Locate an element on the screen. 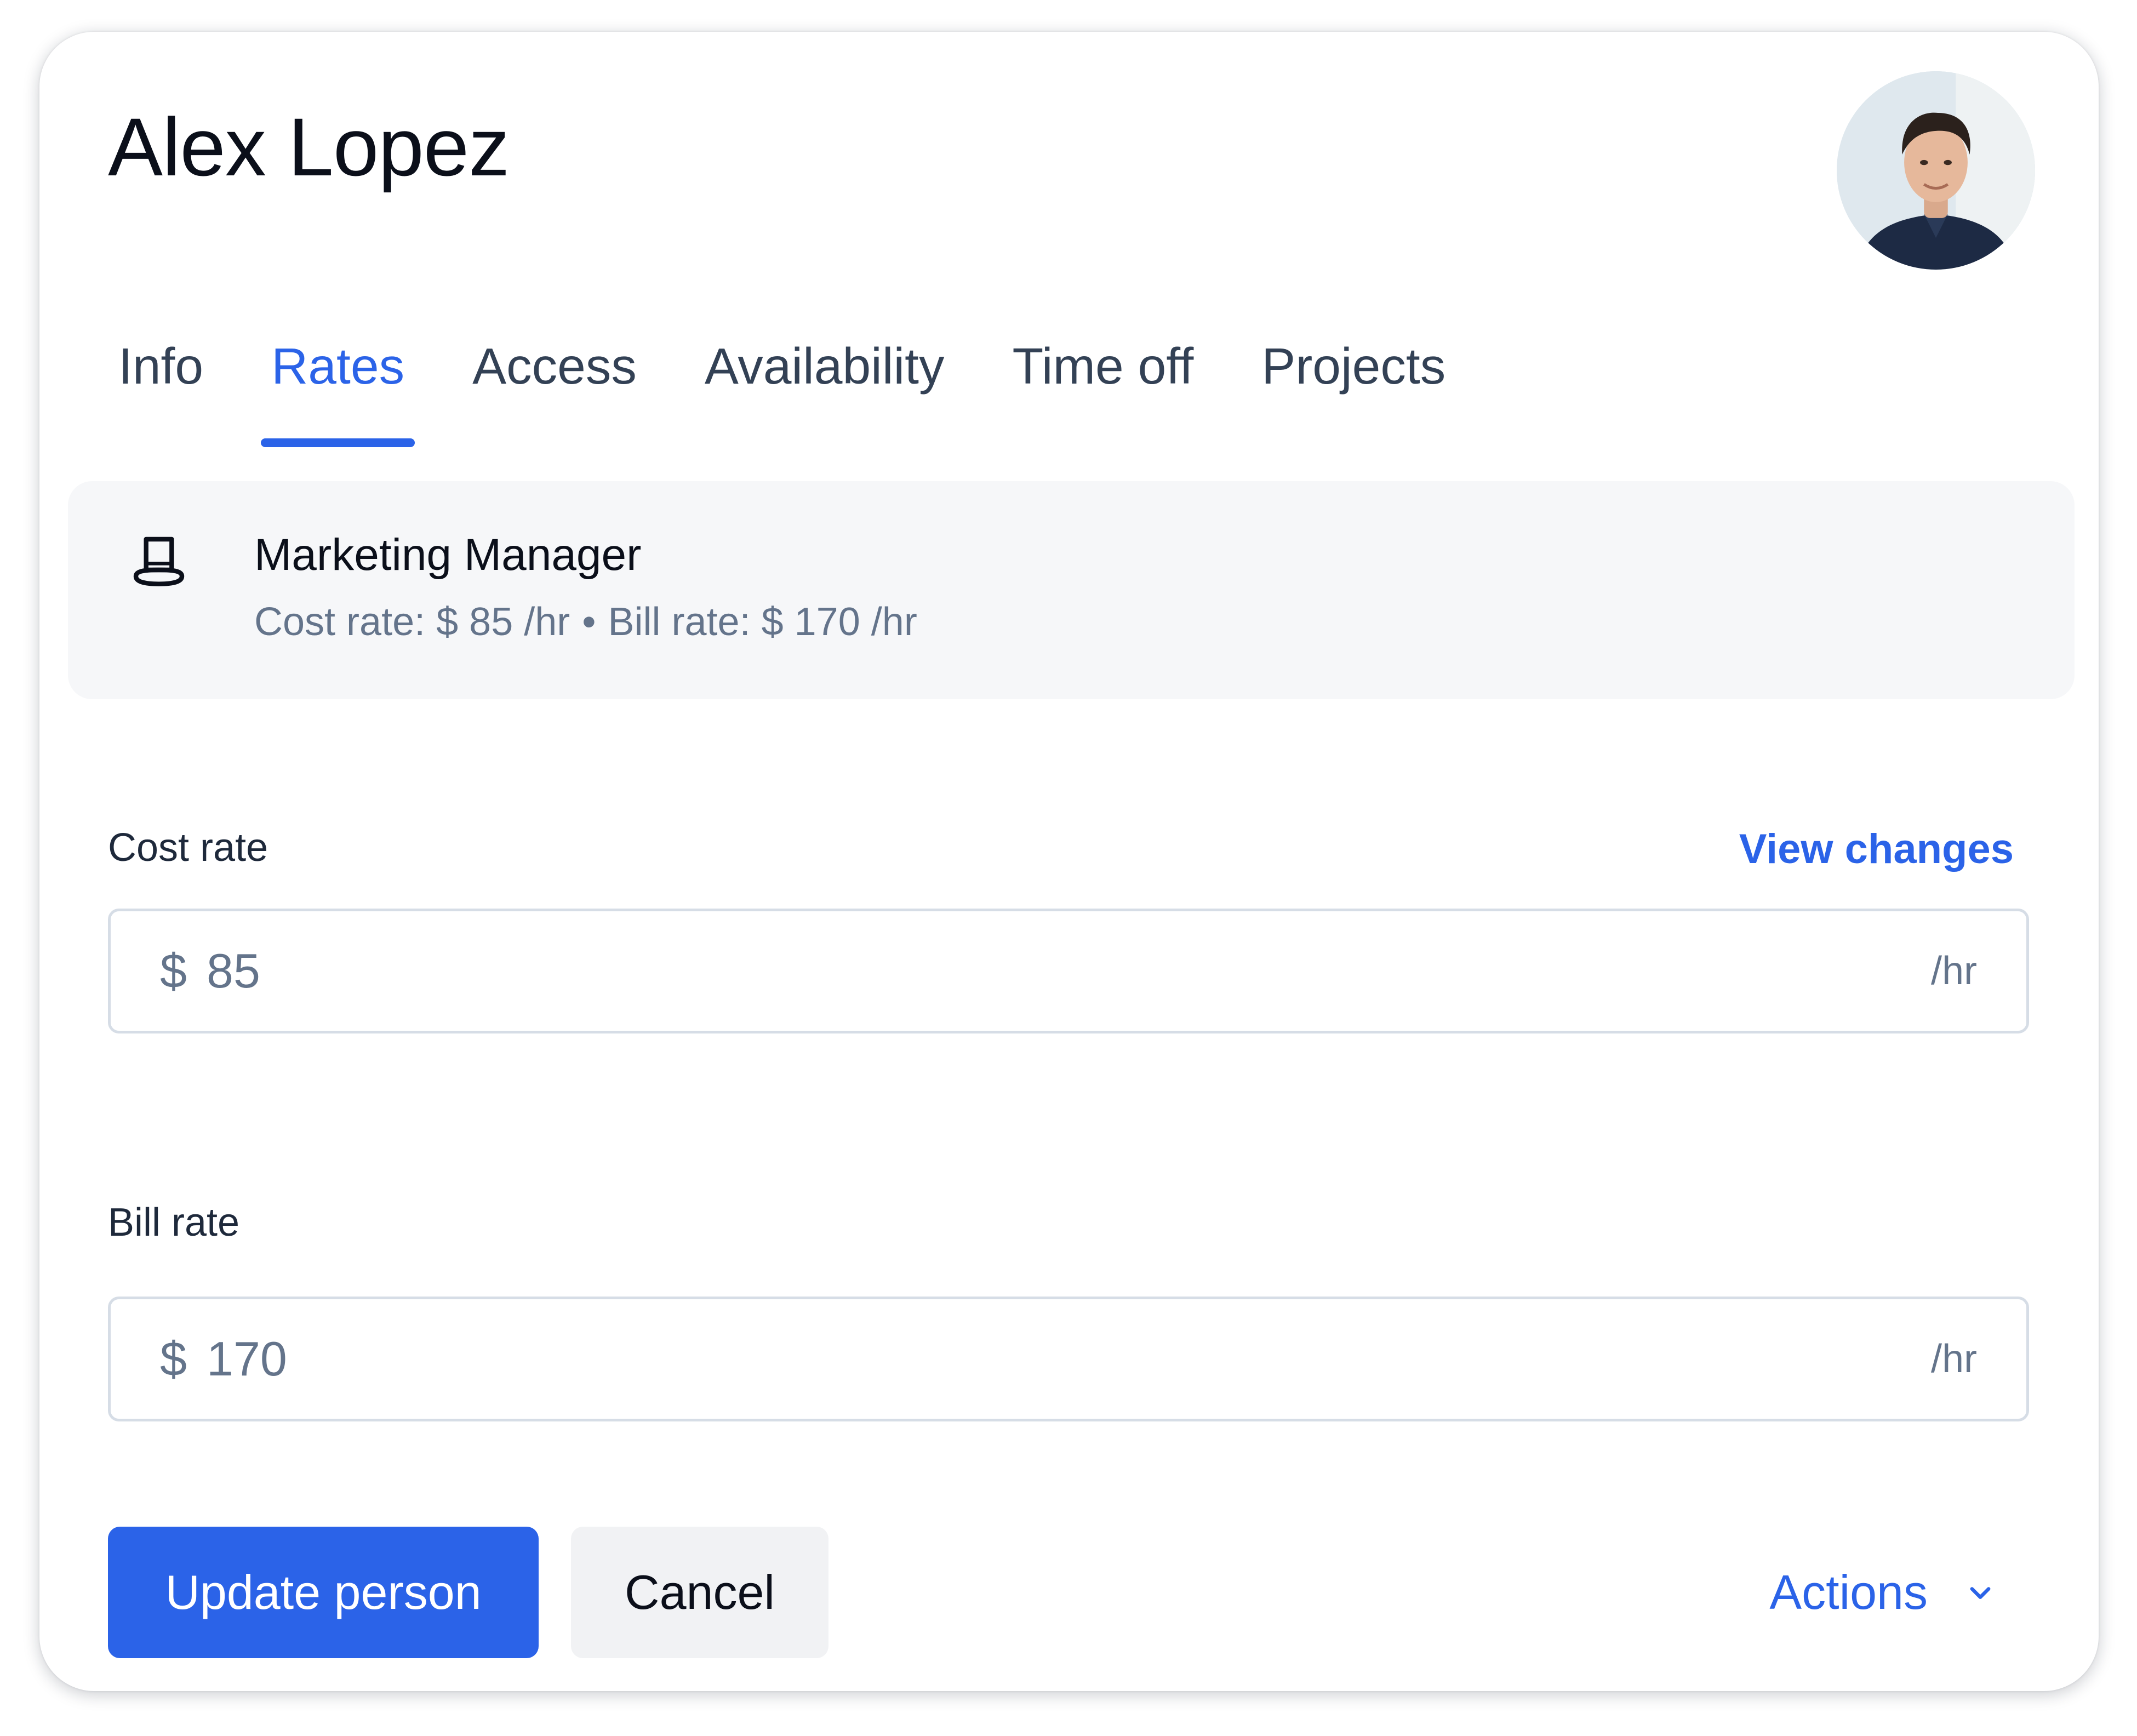 Image resolution: width=2137 pixels, height=1736 pixels. tab-availability: Availability is located at coordinates (824, 366).